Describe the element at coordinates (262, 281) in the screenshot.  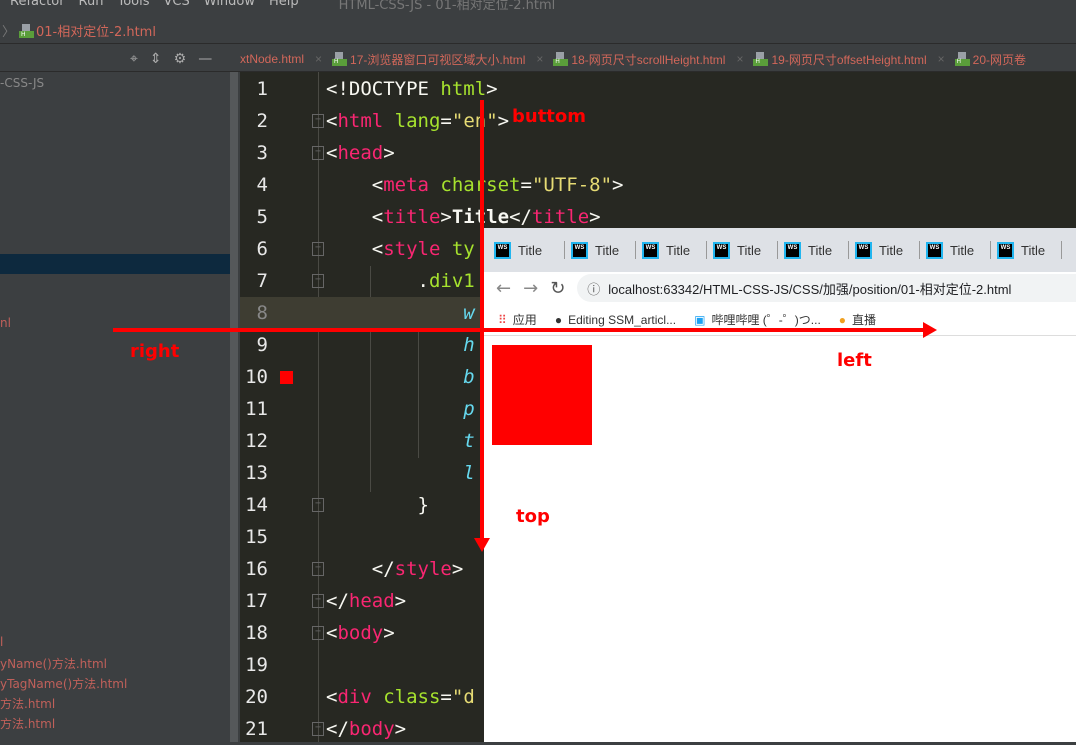
I see `line-number: 7` at that location.